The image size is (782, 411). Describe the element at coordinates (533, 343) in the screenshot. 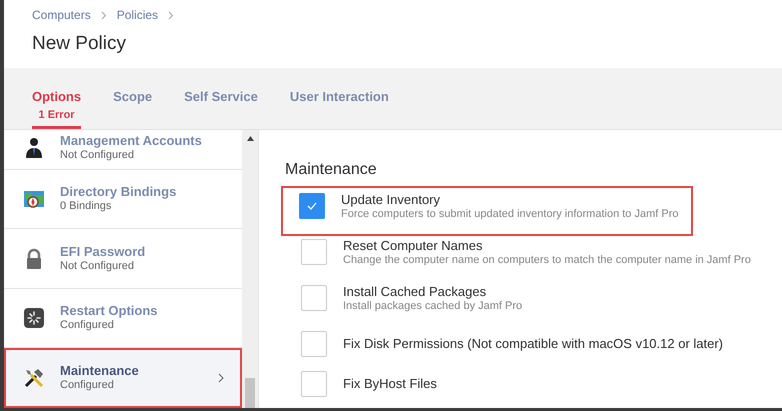

I see `option-label: Fix Disk Permissions (Not compatible with macOS v10.12 or later)` at that location.